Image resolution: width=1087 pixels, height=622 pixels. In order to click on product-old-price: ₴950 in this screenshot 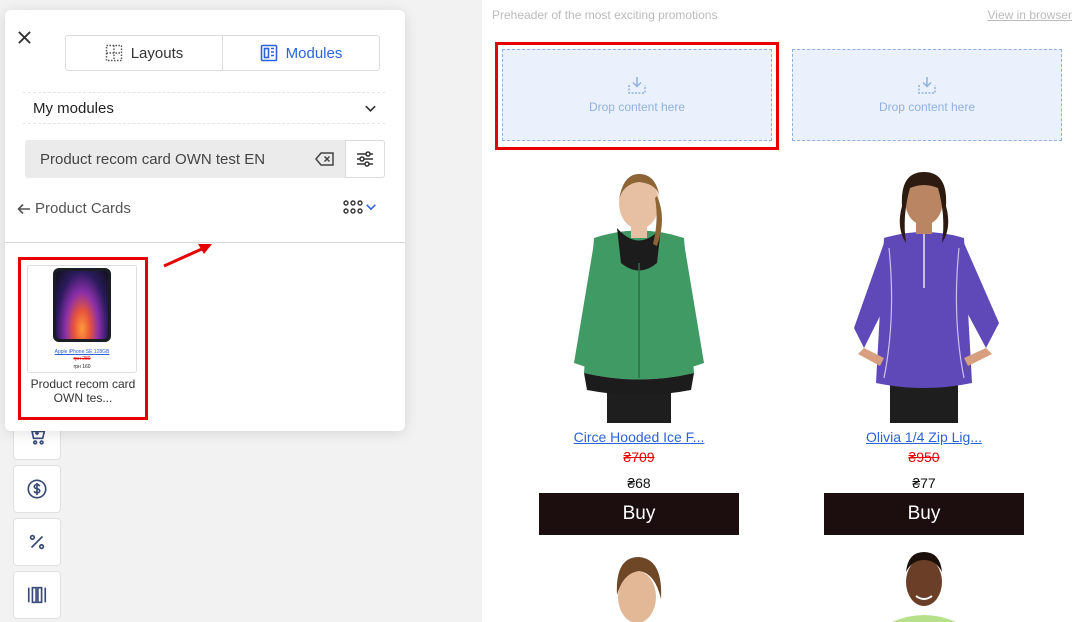, I will do `click(924, 457)`.